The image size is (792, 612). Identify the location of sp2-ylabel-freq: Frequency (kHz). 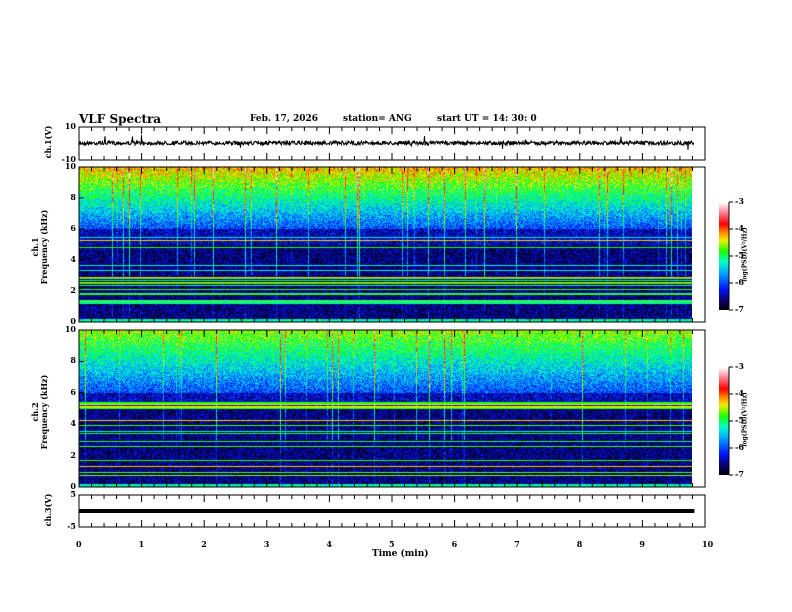
(44, 412).